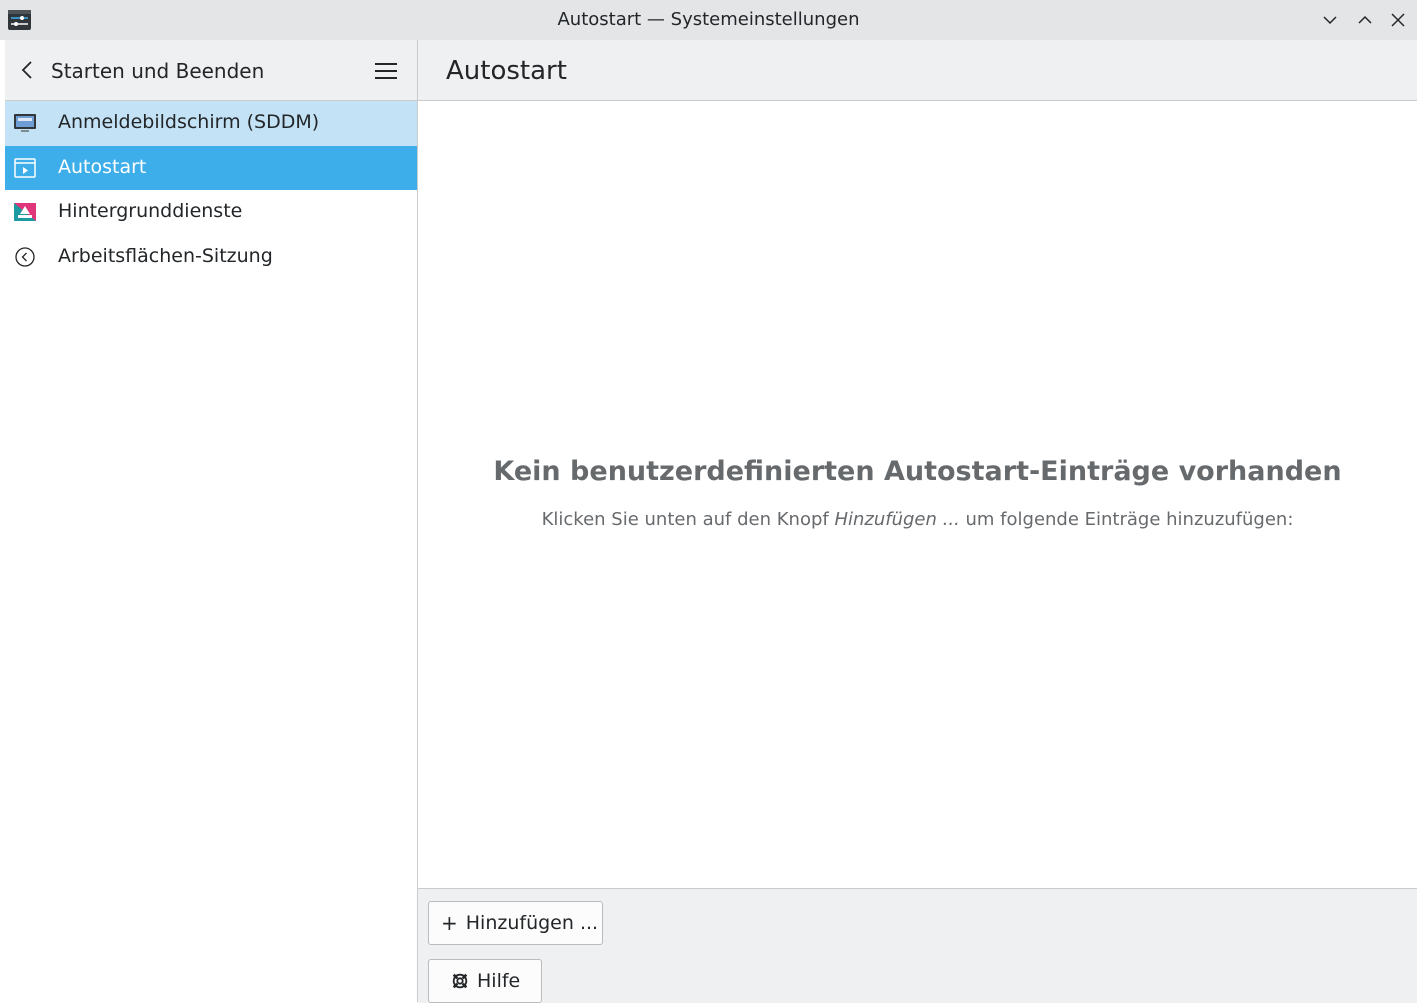 Image resolution: width=1417 pixels, height=1003 pixels. What do you see at coordinates (158, 71) in the screenshot?
I see `sidebar-title: Starten und Beenden` at bounding box center [158, 71].